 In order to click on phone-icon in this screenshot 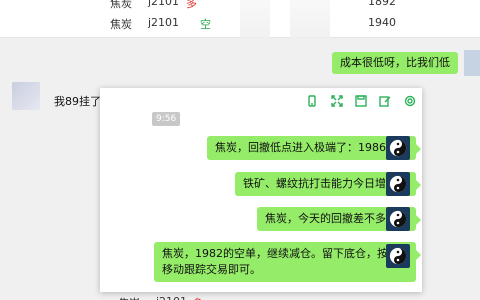, I will do `click(312, 101)`.